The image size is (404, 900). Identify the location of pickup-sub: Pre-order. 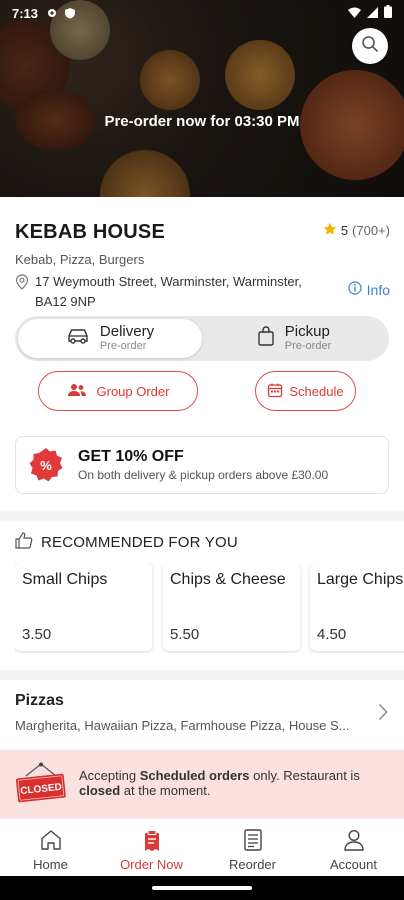
(308, 345).